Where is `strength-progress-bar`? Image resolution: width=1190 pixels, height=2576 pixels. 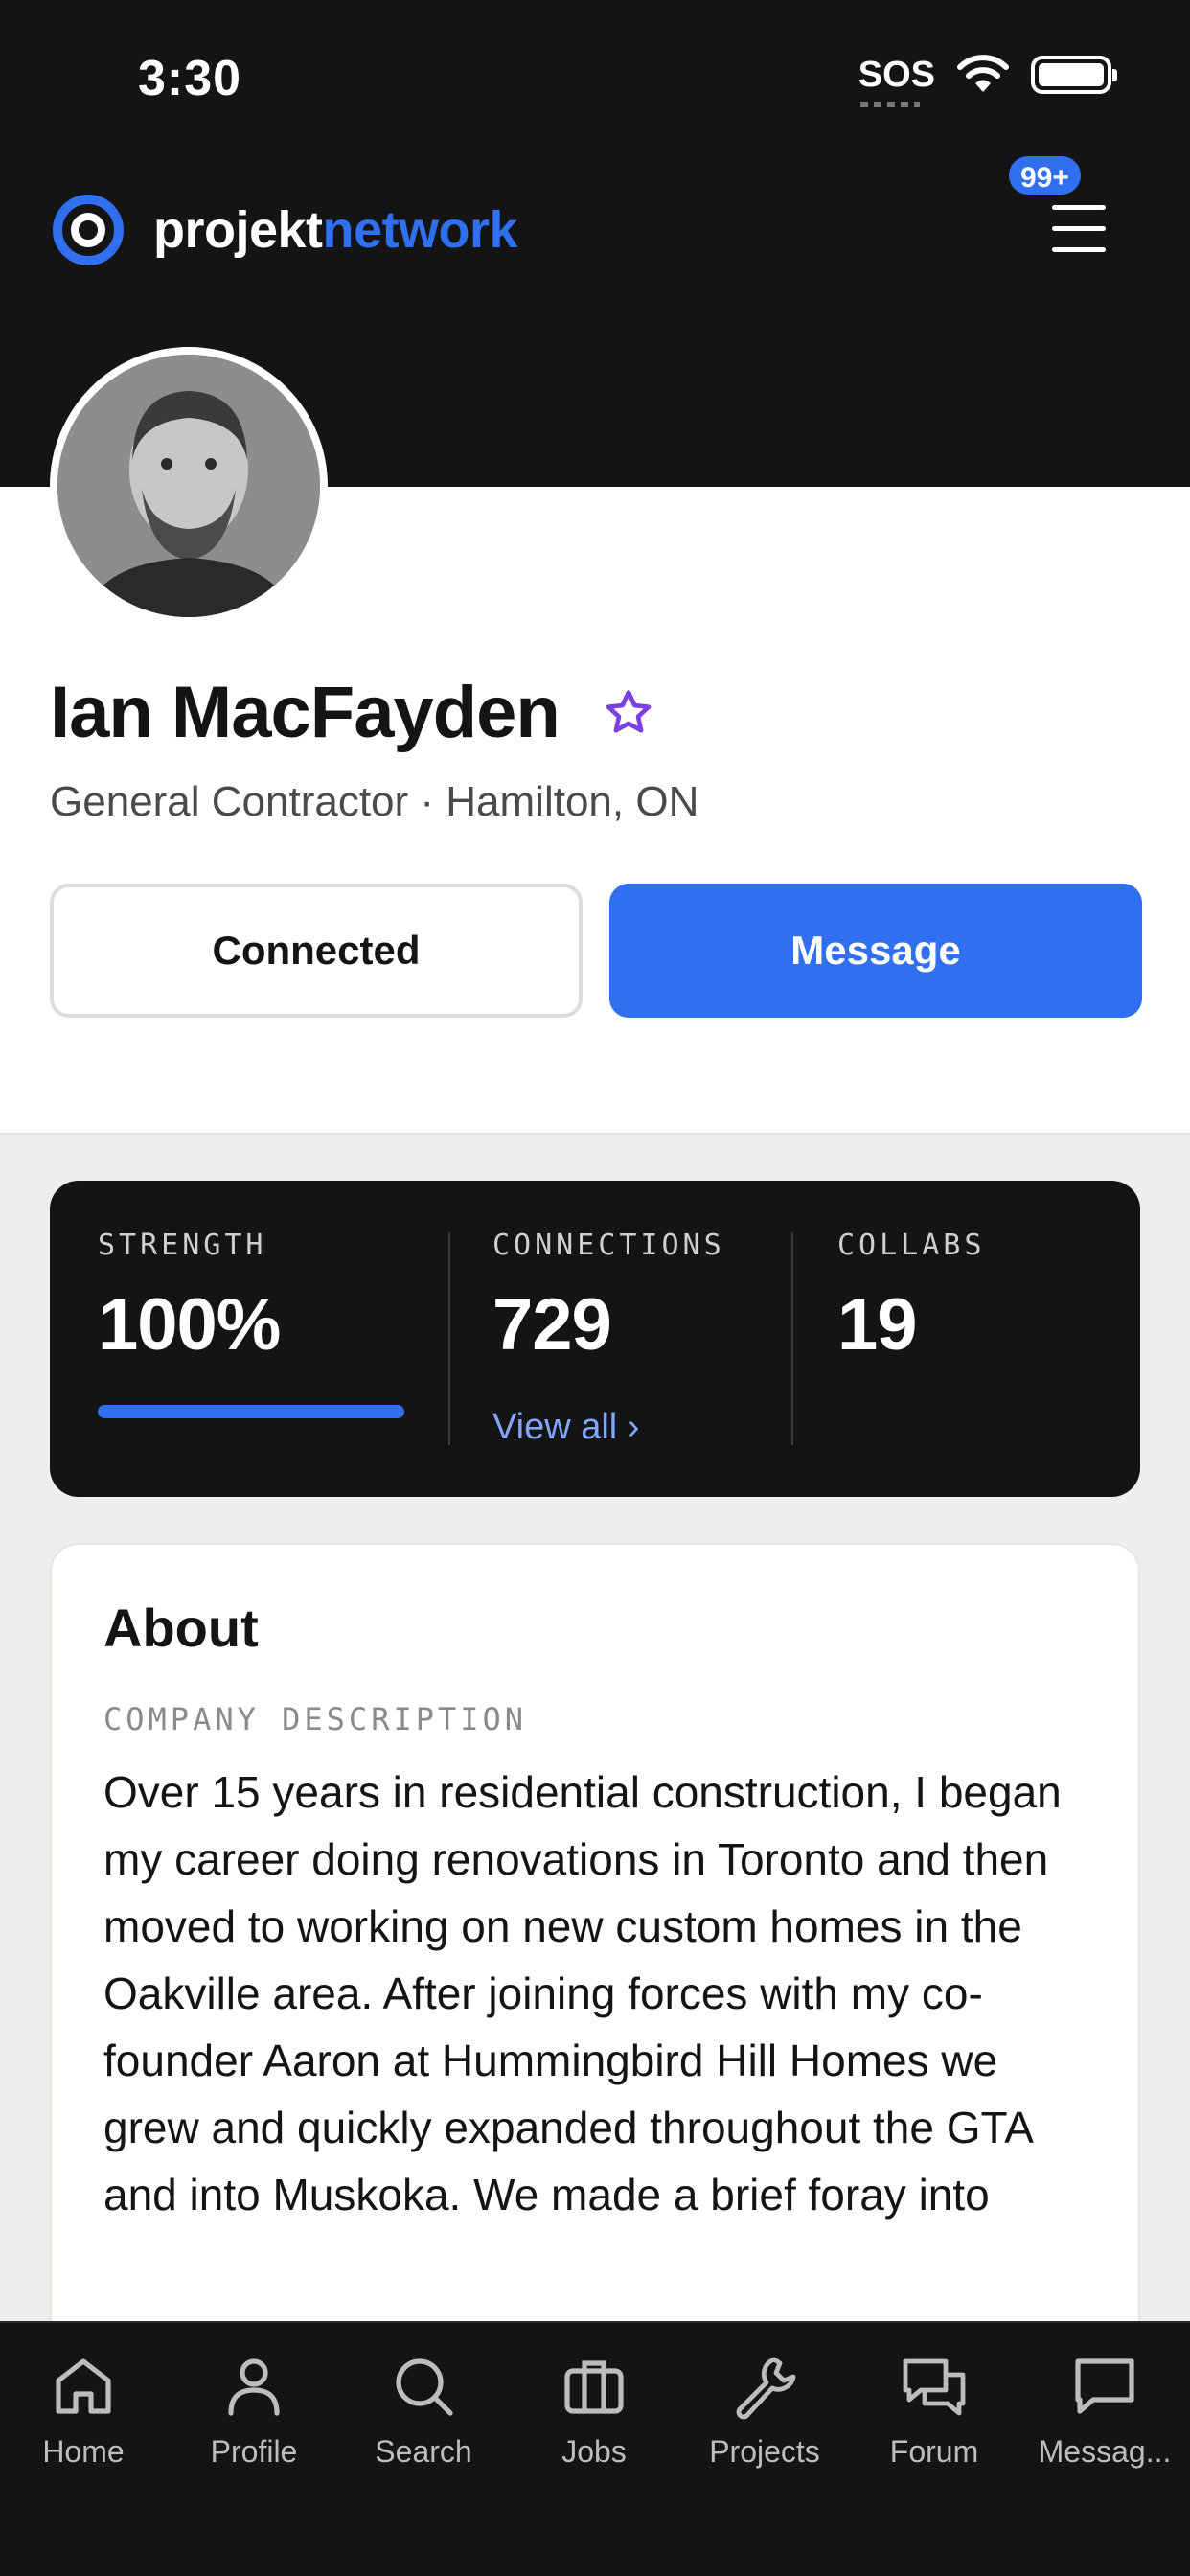
strength-progress-bar is located at coordinates (251, 1411).